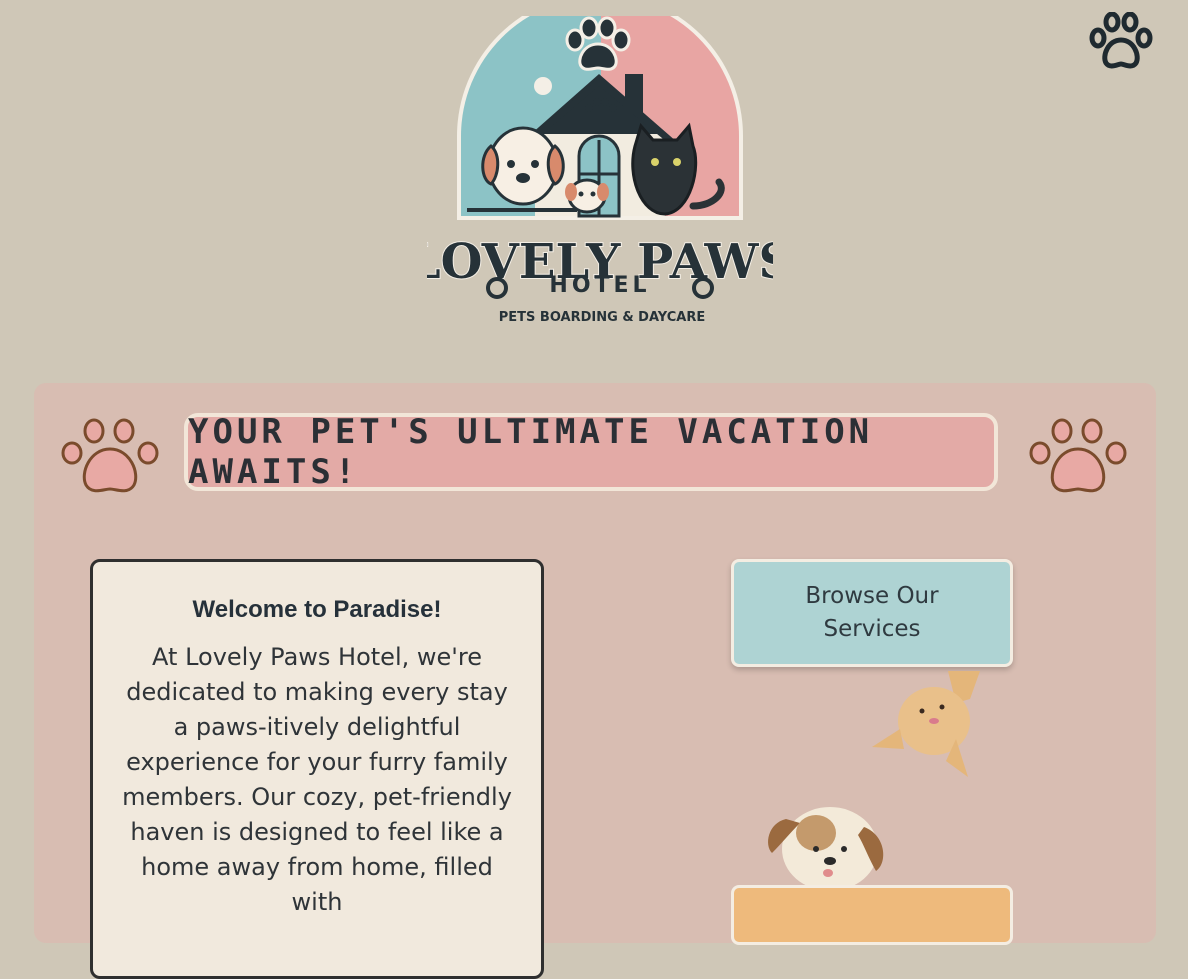 The height and width of the screenshot is (979, 1188). I want to click on menu-paw-icon, so click(1121, 40).